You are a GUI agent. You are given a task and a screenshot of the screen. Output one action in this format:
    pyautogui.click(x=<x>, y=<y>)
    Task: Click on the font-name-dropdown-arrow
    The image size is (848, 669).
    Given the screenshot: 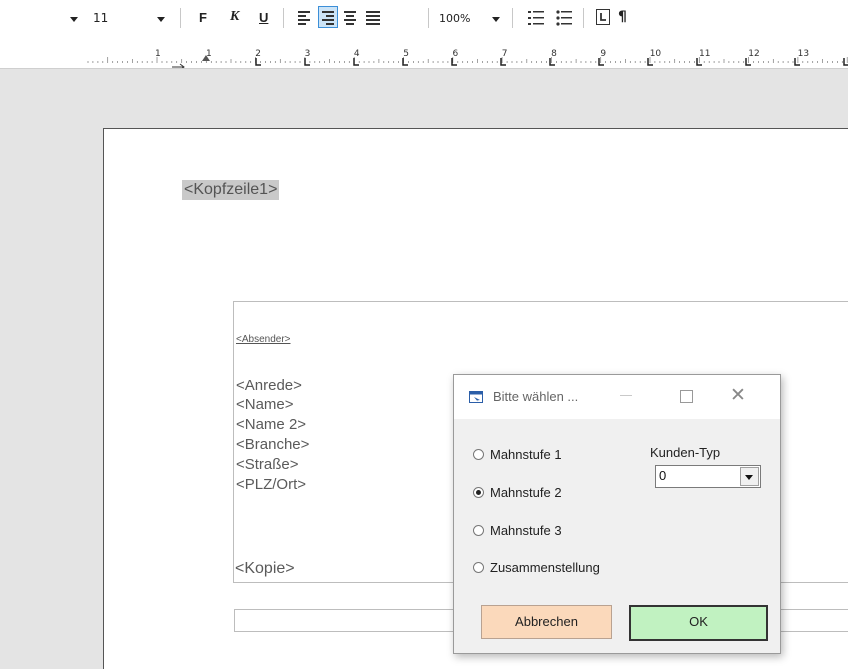 What is the action you would take?
    pyautogui.click(x=74, y=19)
    